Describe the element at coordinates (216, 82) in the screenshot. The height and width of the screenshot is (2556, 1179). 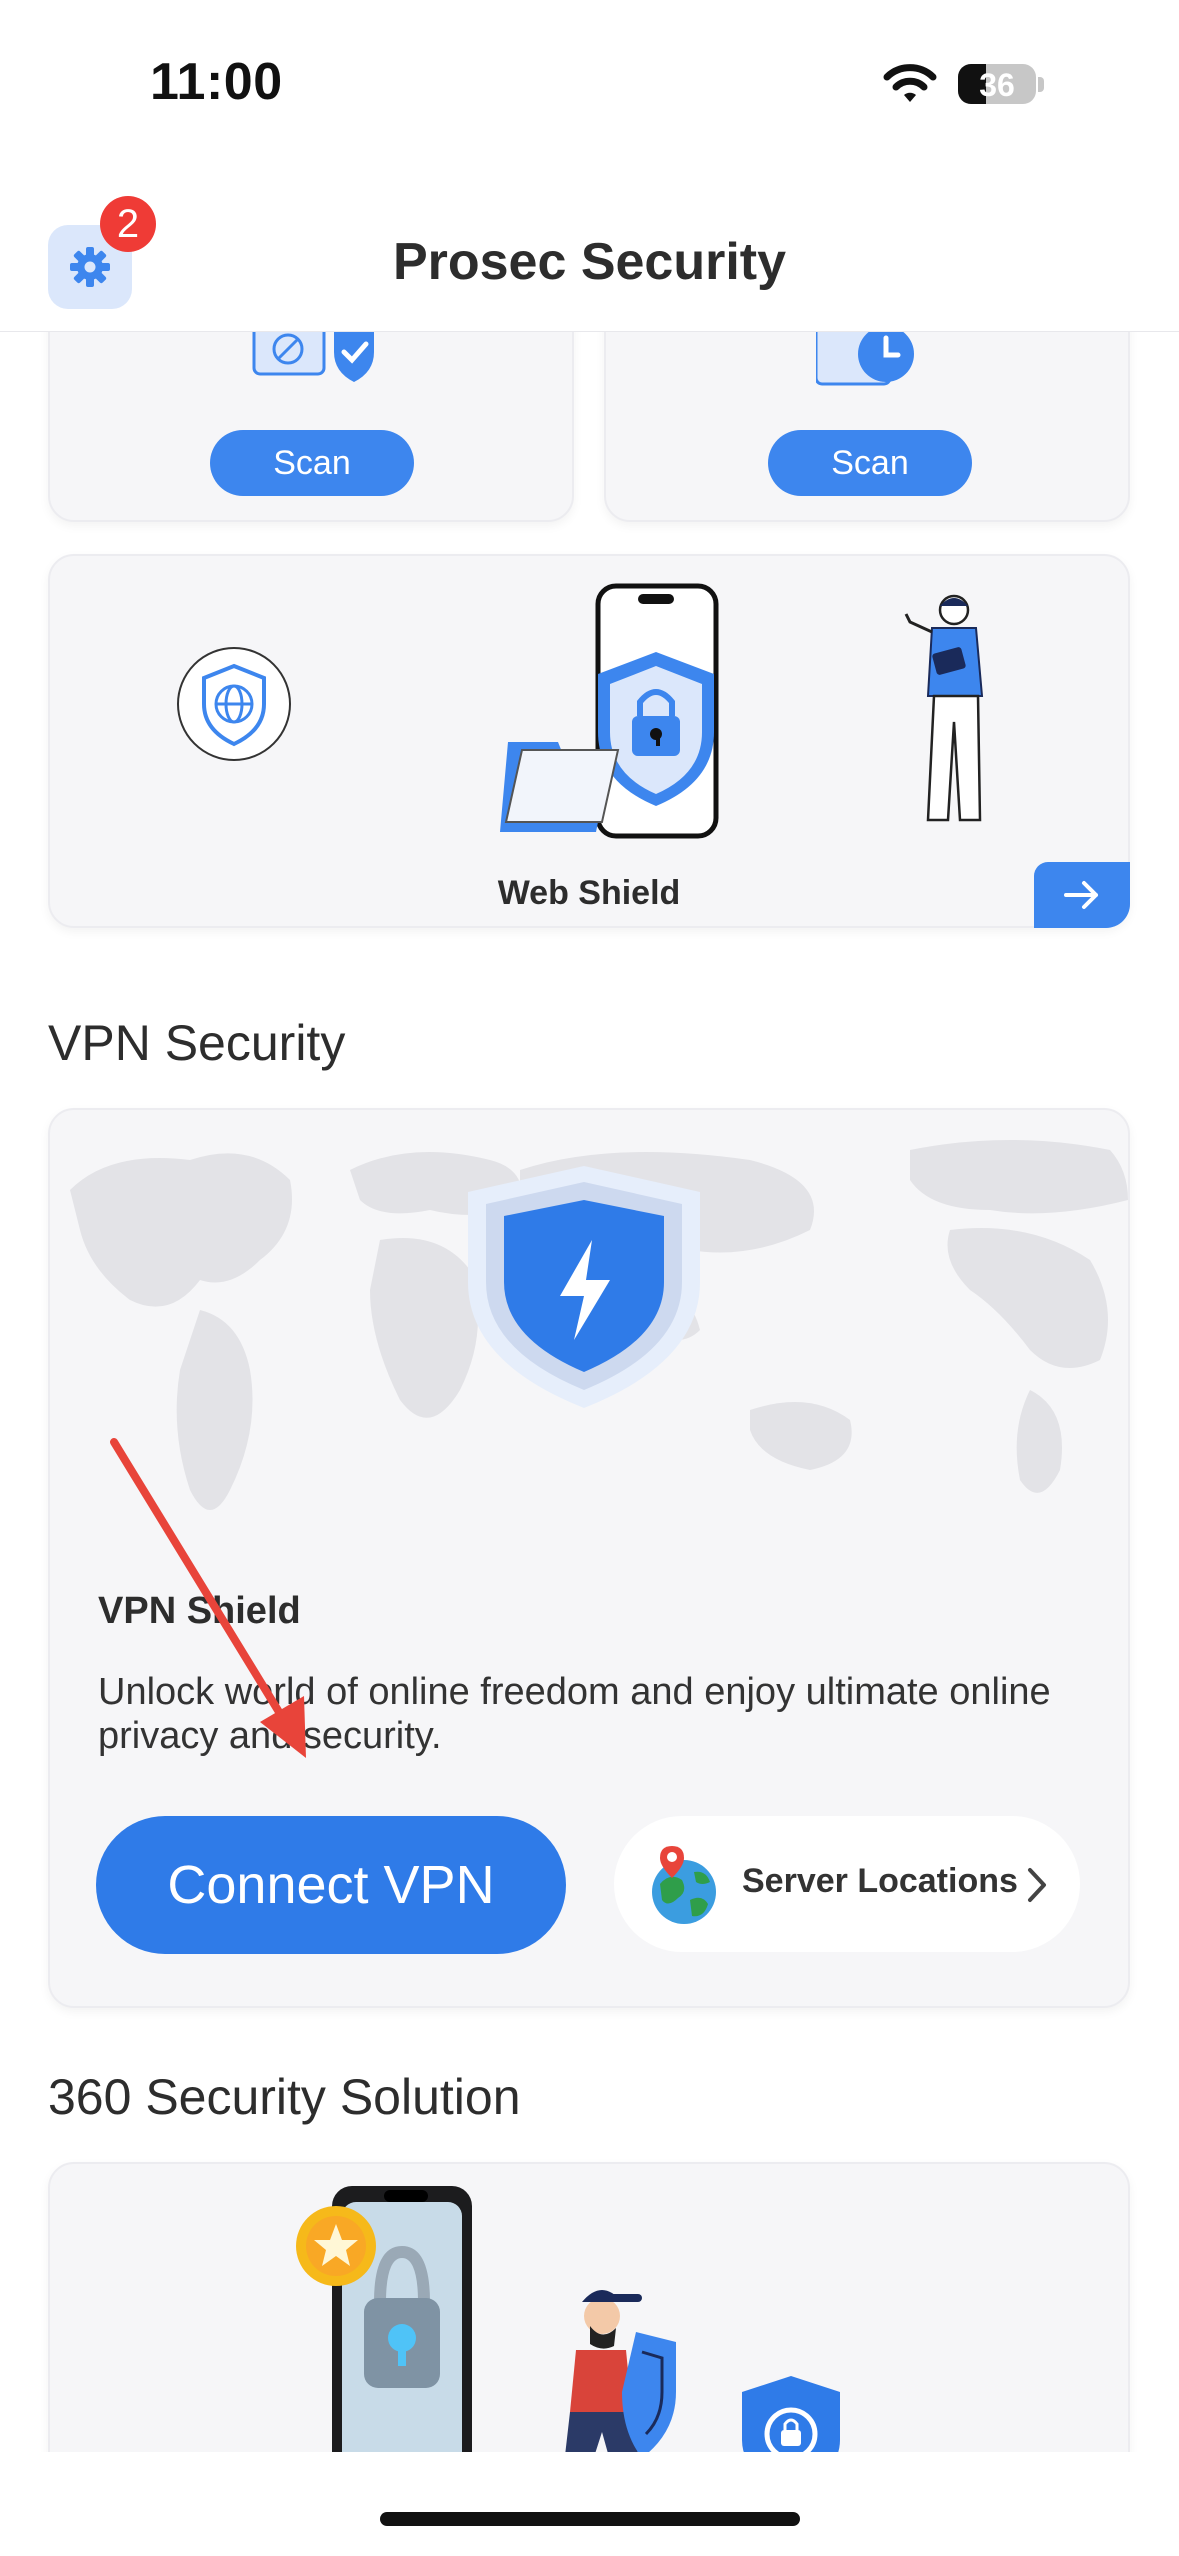
I see `status-time: 11:00` at that location.